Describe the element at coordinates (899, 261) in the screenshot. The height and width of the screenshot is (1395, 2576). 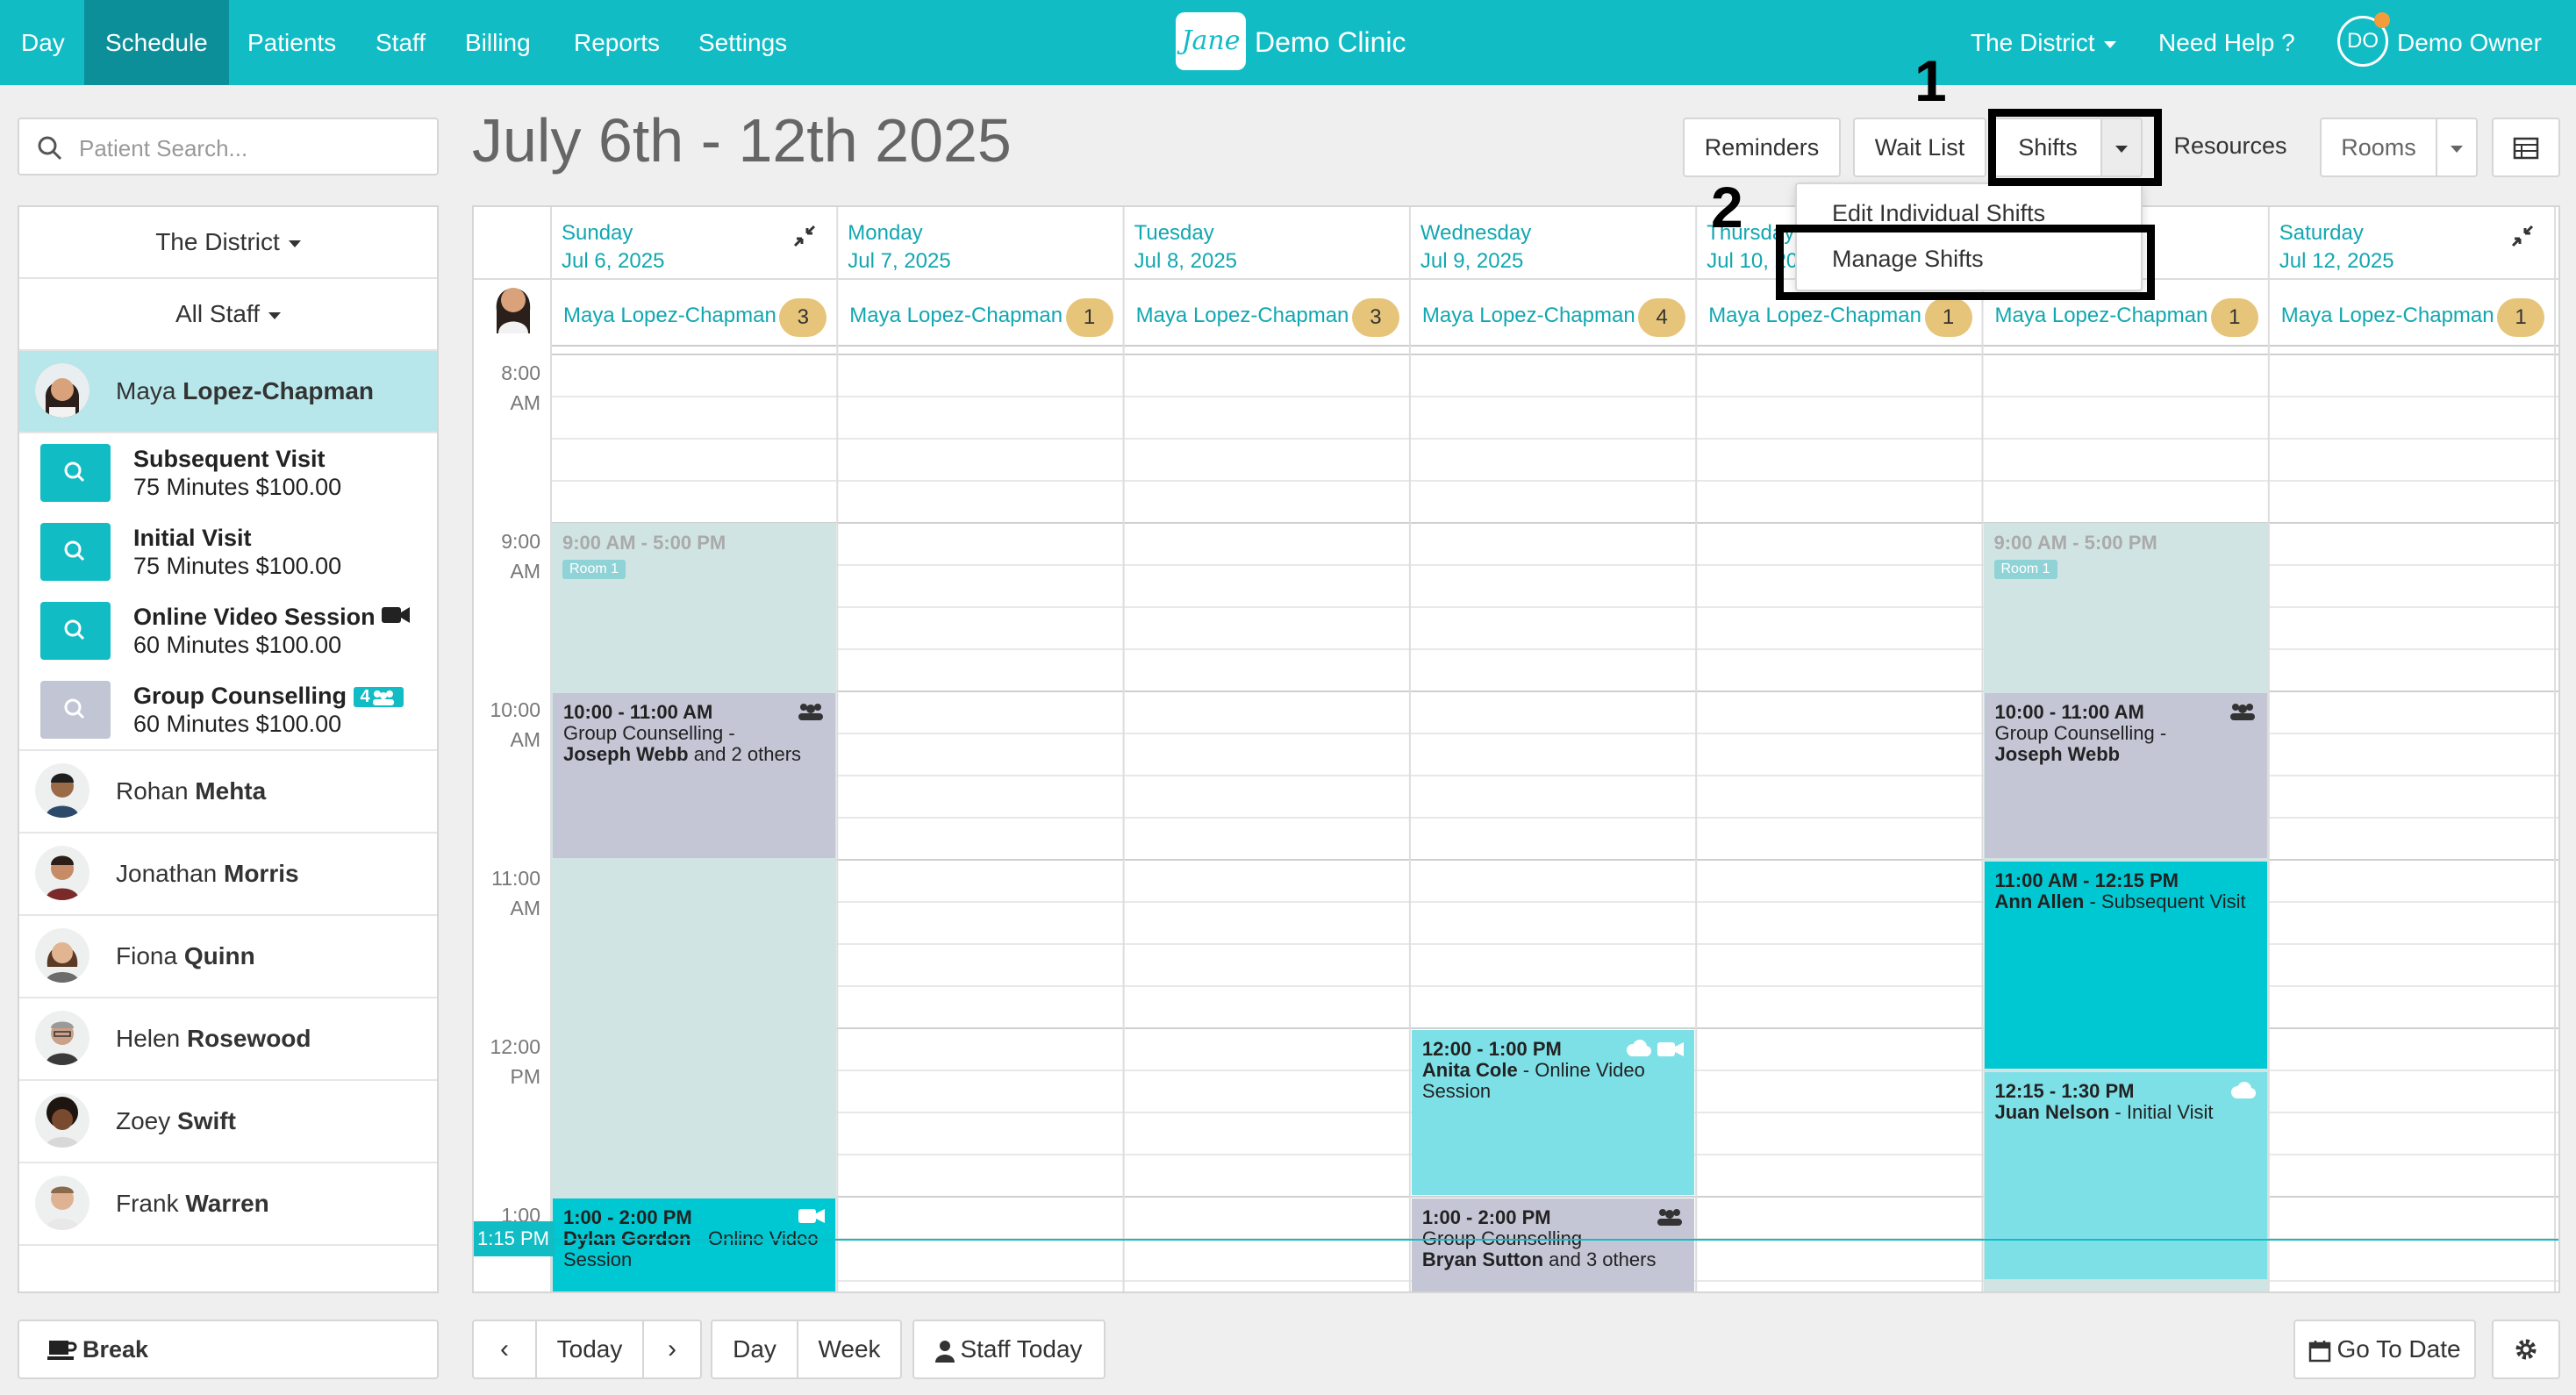
I see `day-date: Jul 7, 2025` at that location.